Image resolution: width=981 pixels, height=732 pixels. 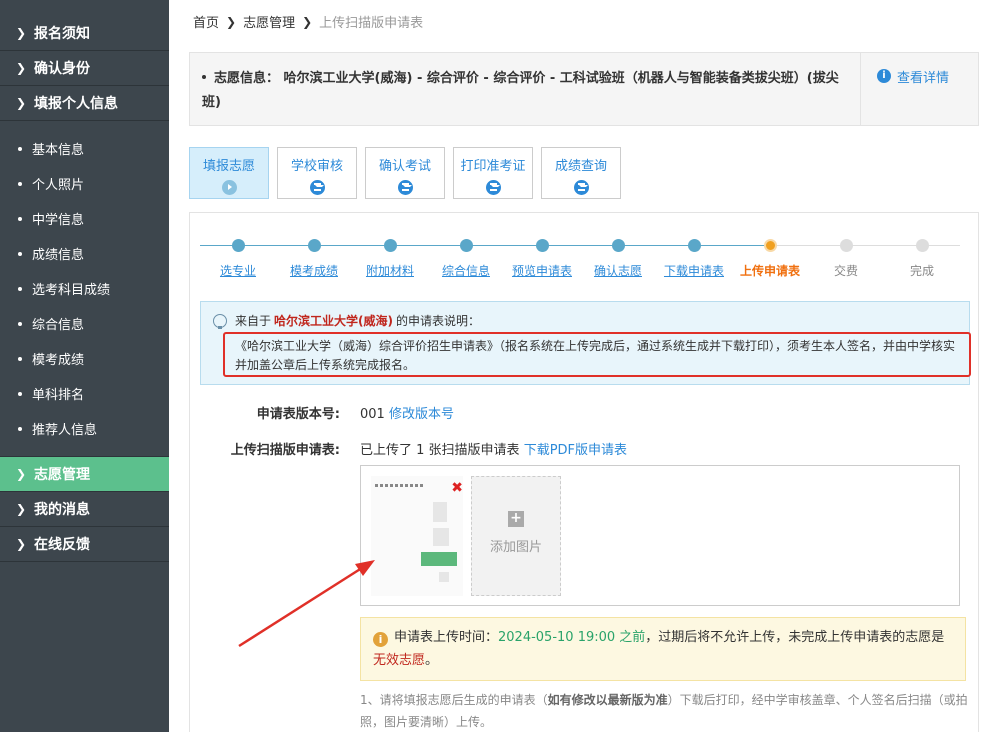 I want to click on tab-print-admission-ticket: 打印准考证, so click(x=493, y=173).